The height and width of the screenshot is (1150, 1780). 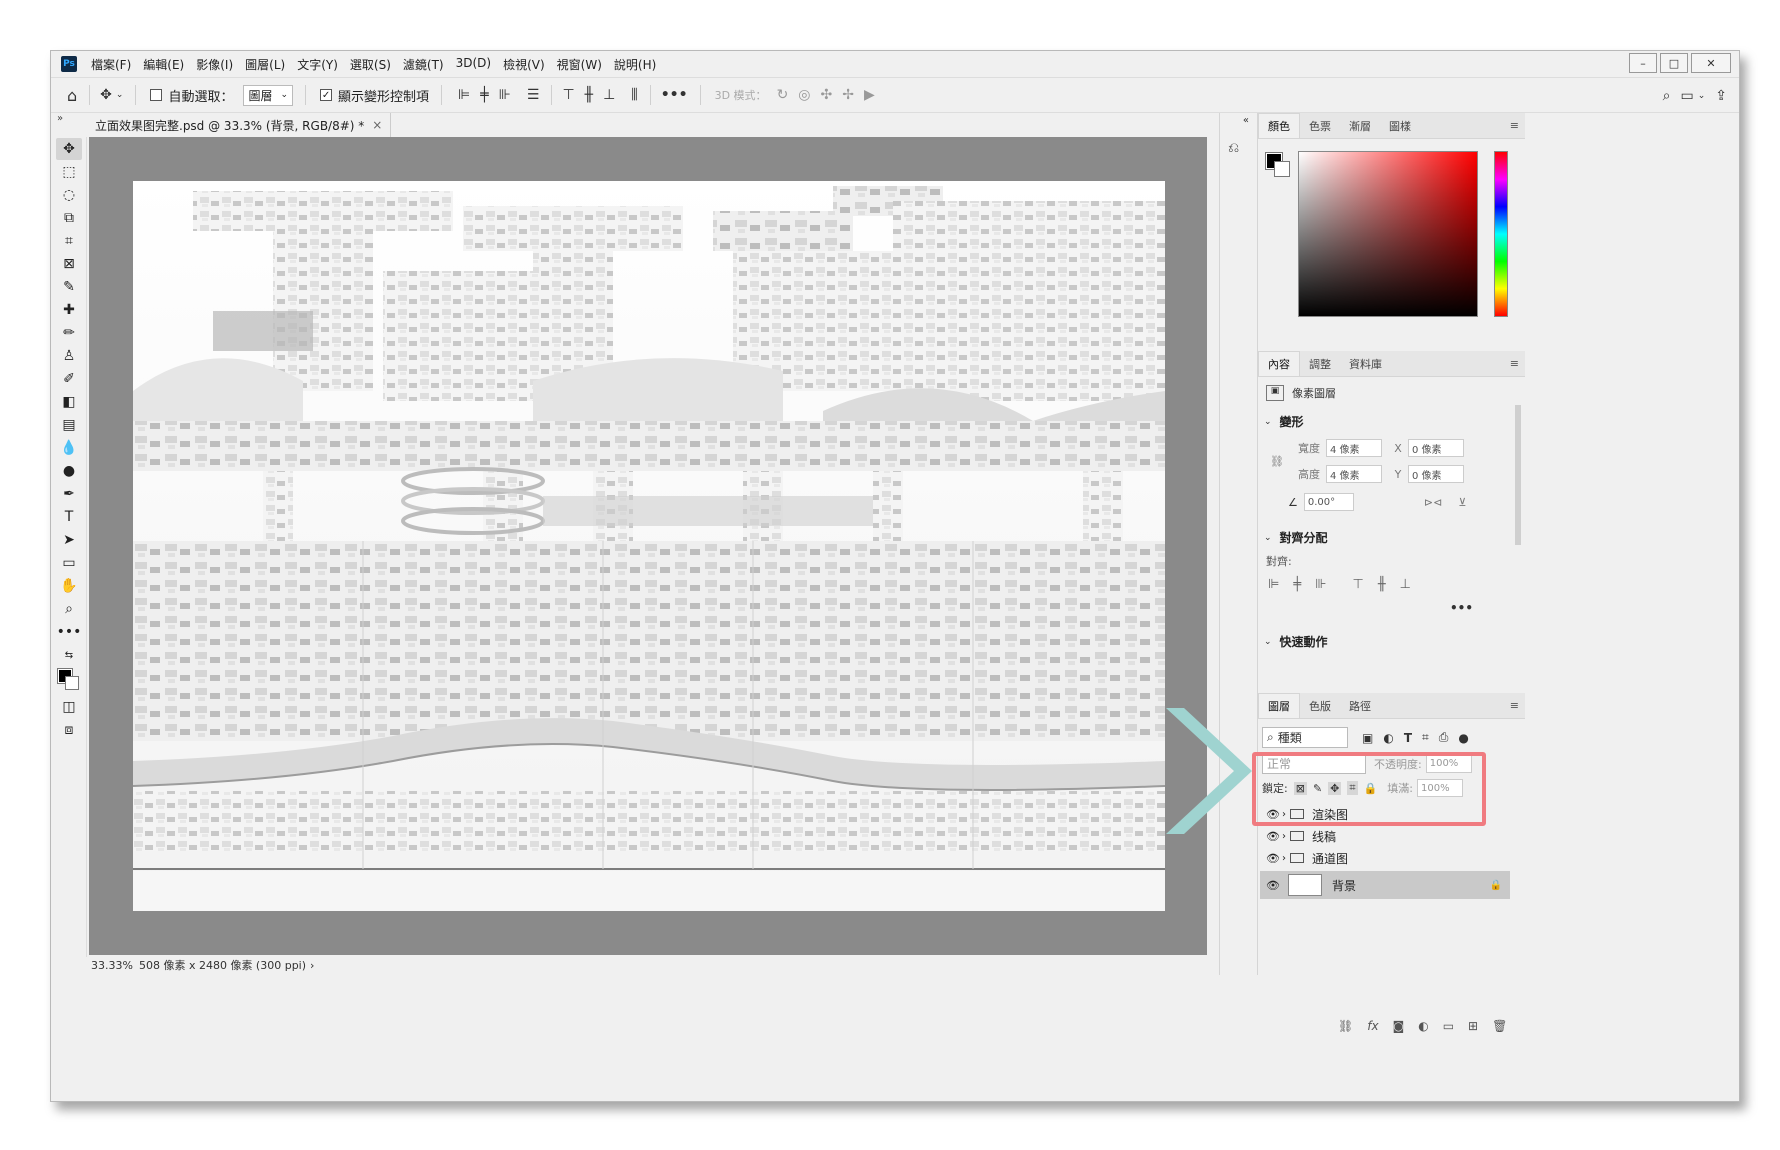 What do you see at coordinates (69, 356) in the screenshot?
I see `clone-stamp-tool: ♙` at bounding box center [69, 356].